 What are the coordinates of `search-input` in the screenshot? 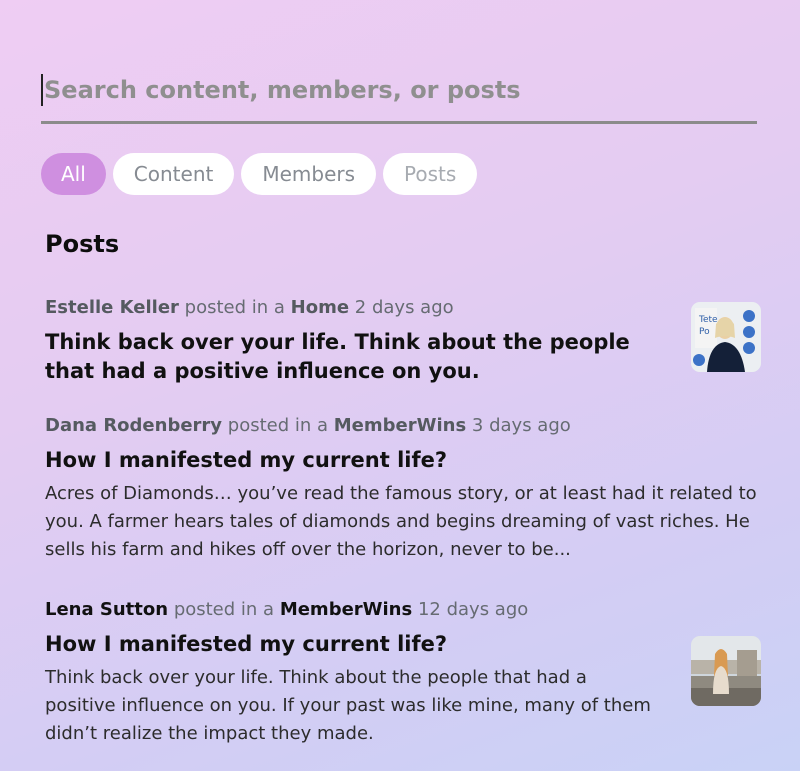 It's located at (394, 90).